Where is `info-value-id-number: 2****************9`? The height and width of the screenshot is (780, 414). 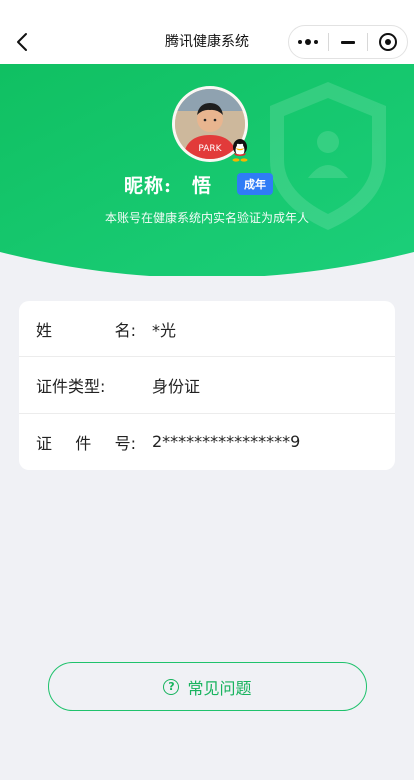
info-value-id-number: 2****************9 is located at coordinates (226, 442).